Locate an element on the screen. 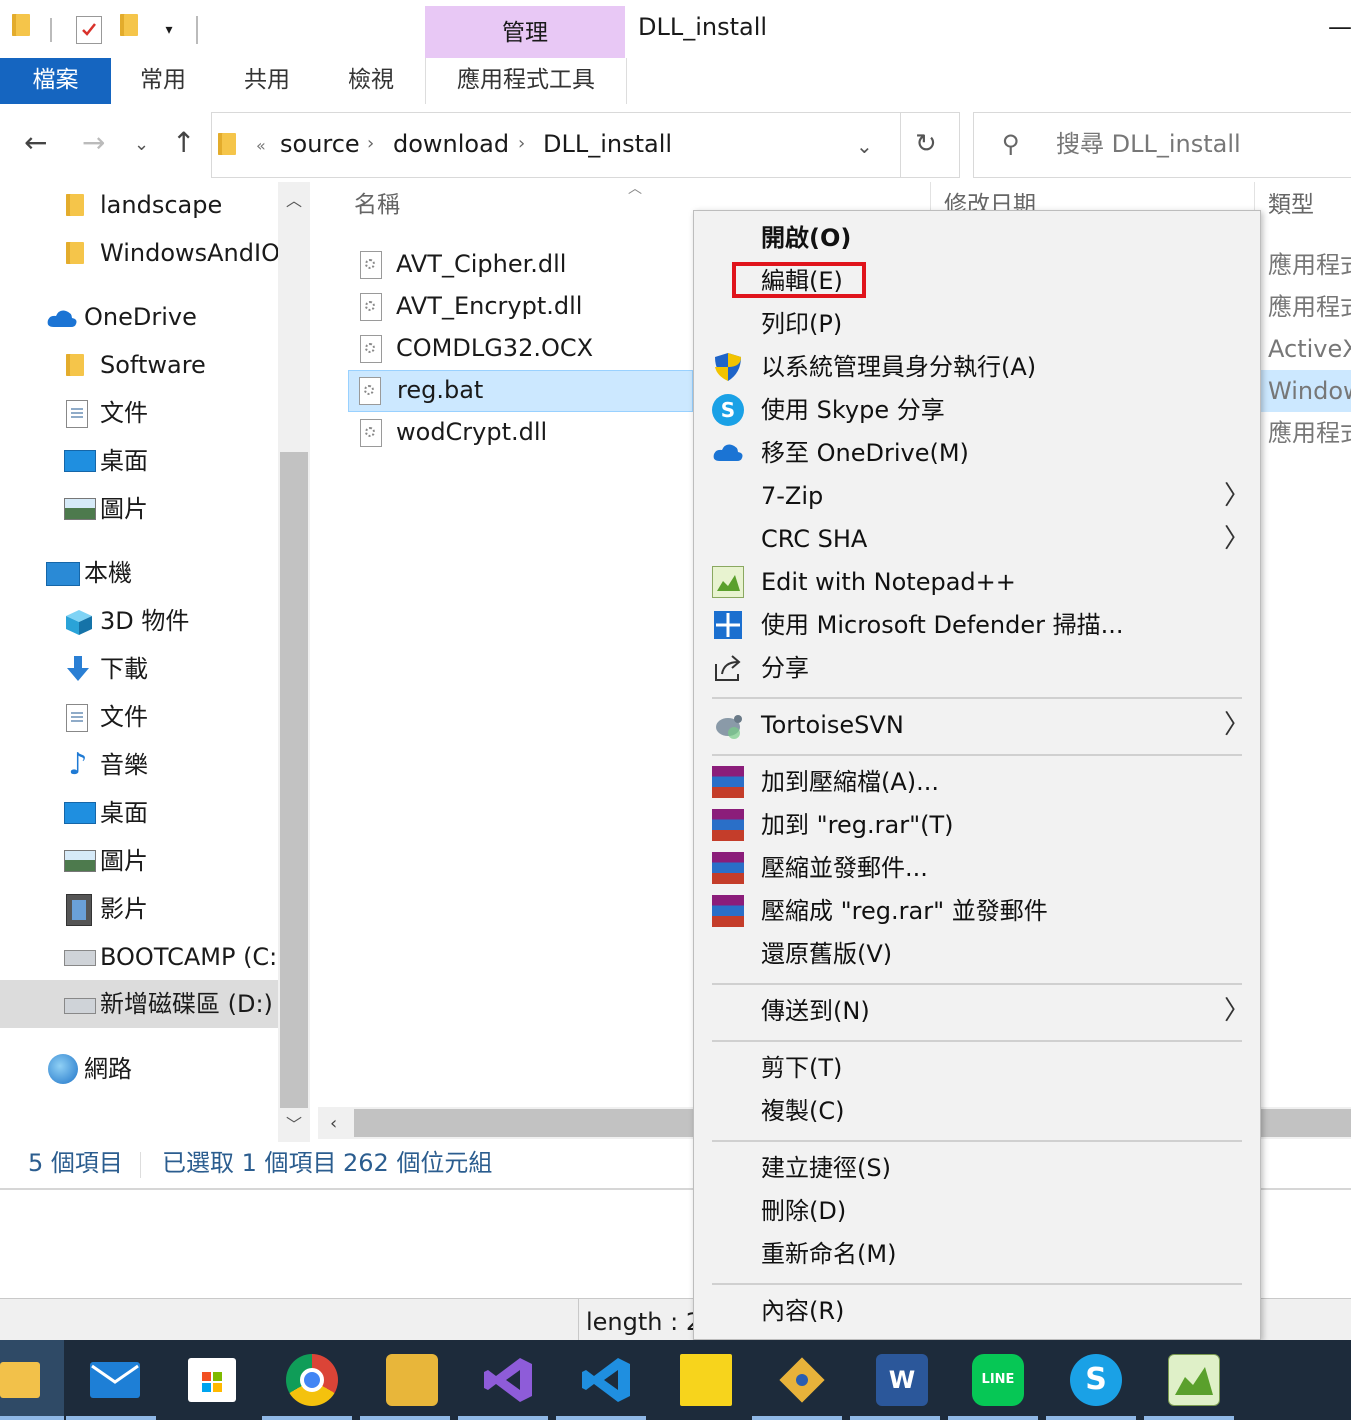 The image size is (1351, 1420). forward-icon: → is located at coordinates (93, 143).